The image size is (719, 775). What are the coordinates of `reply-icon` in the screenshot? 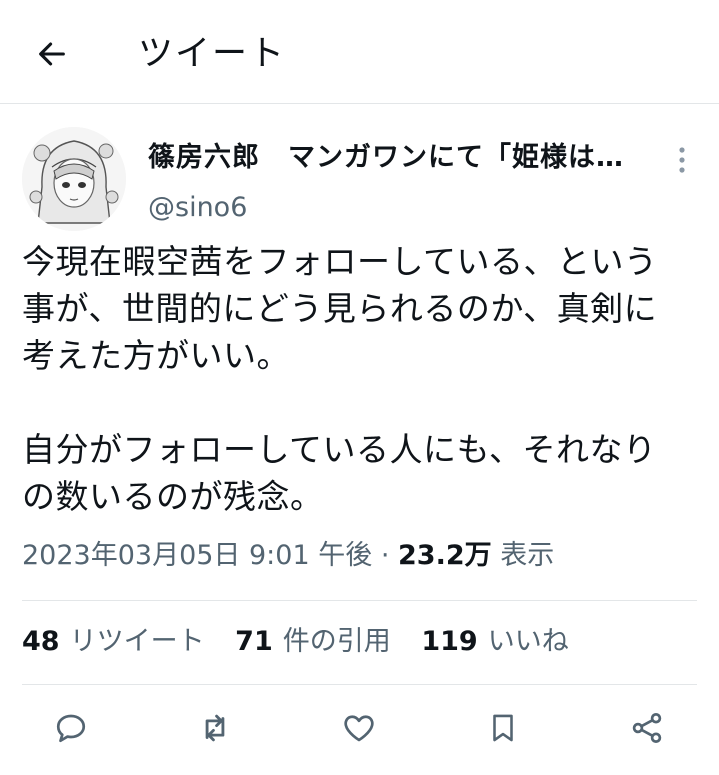 It's located at (71, 728).